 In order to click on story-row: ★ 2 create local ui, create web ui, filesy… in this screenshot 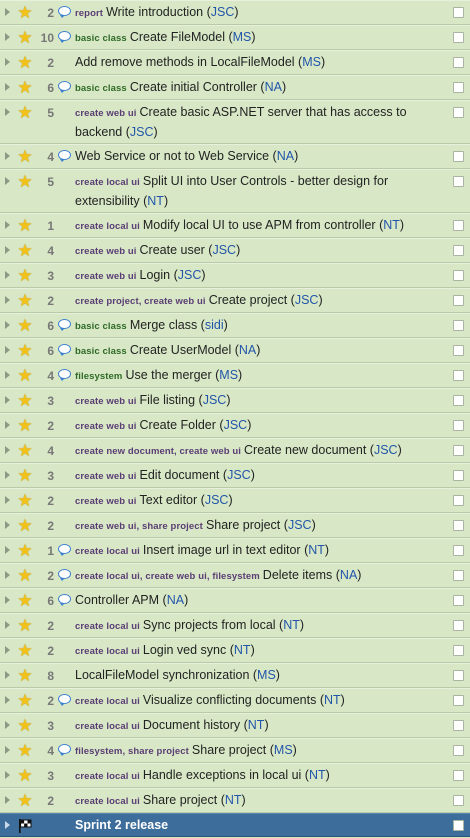, I will do `click(235, 575)`.